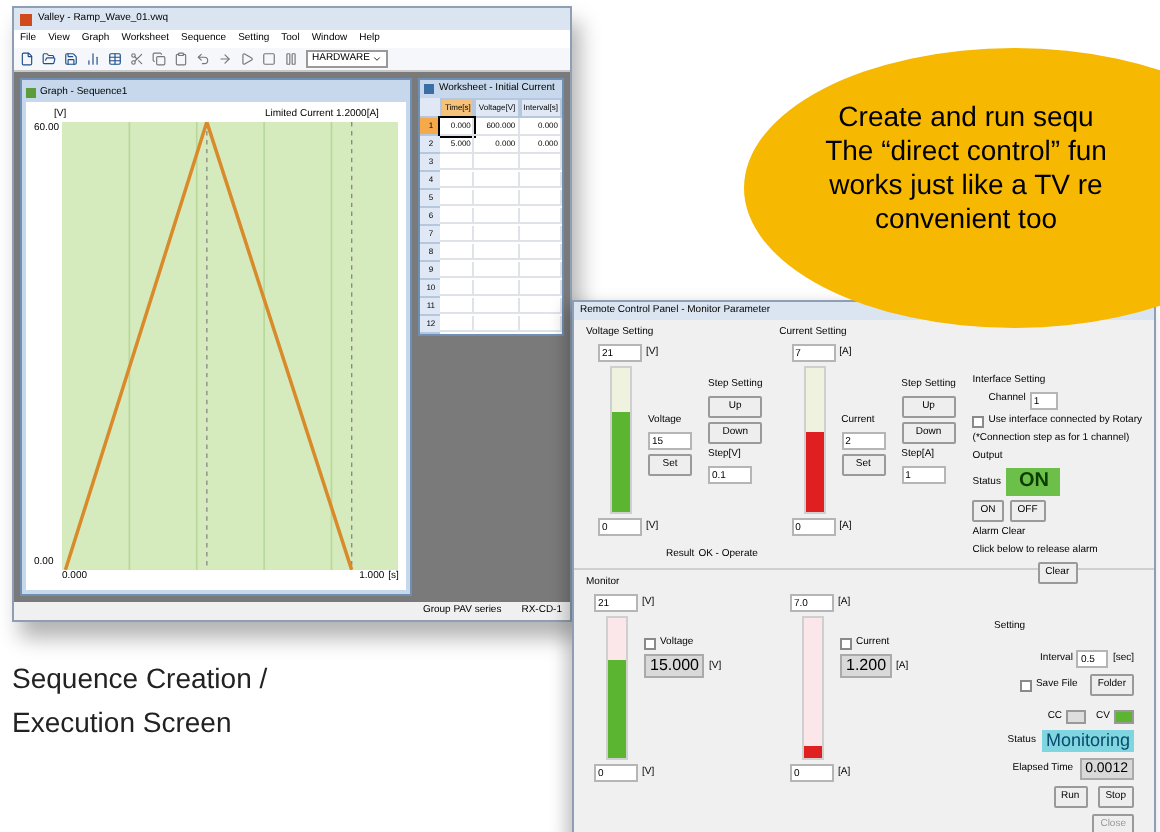 The height and width of the screenshot is (832, 1160). I want to click on monitor-status-display: Monitoring, so click(1087, 741).